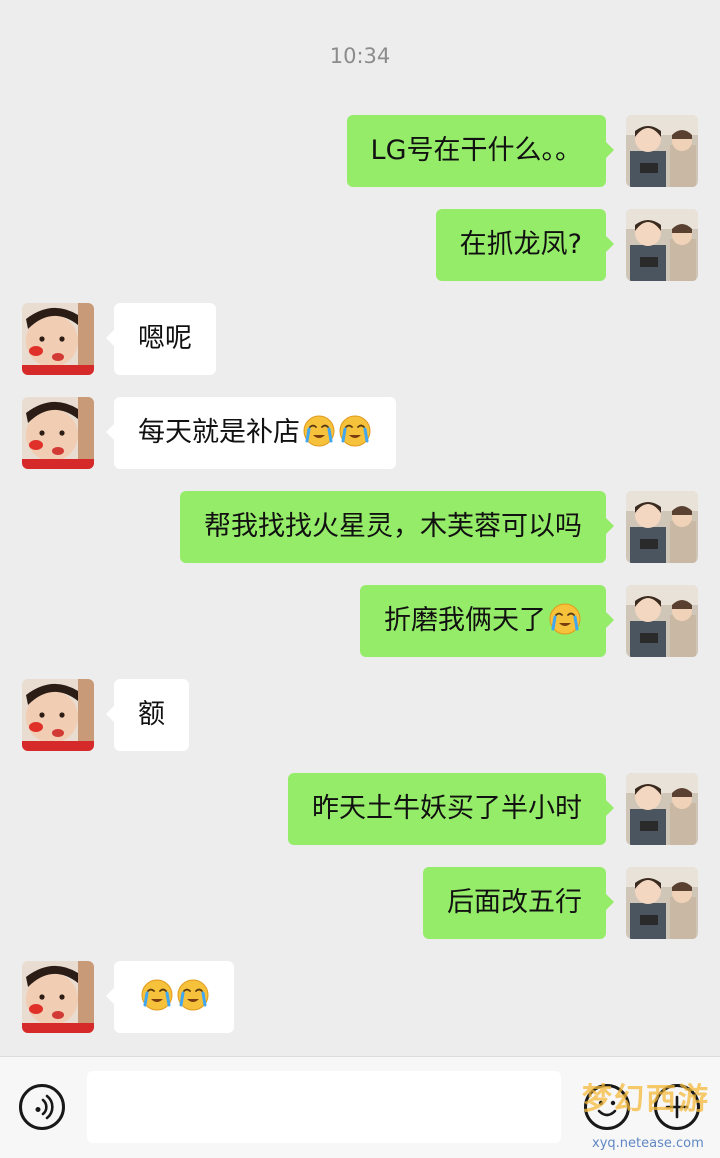 This screenshot has width=720, height=1158. I want to click on message-input, so click(324, 1107).